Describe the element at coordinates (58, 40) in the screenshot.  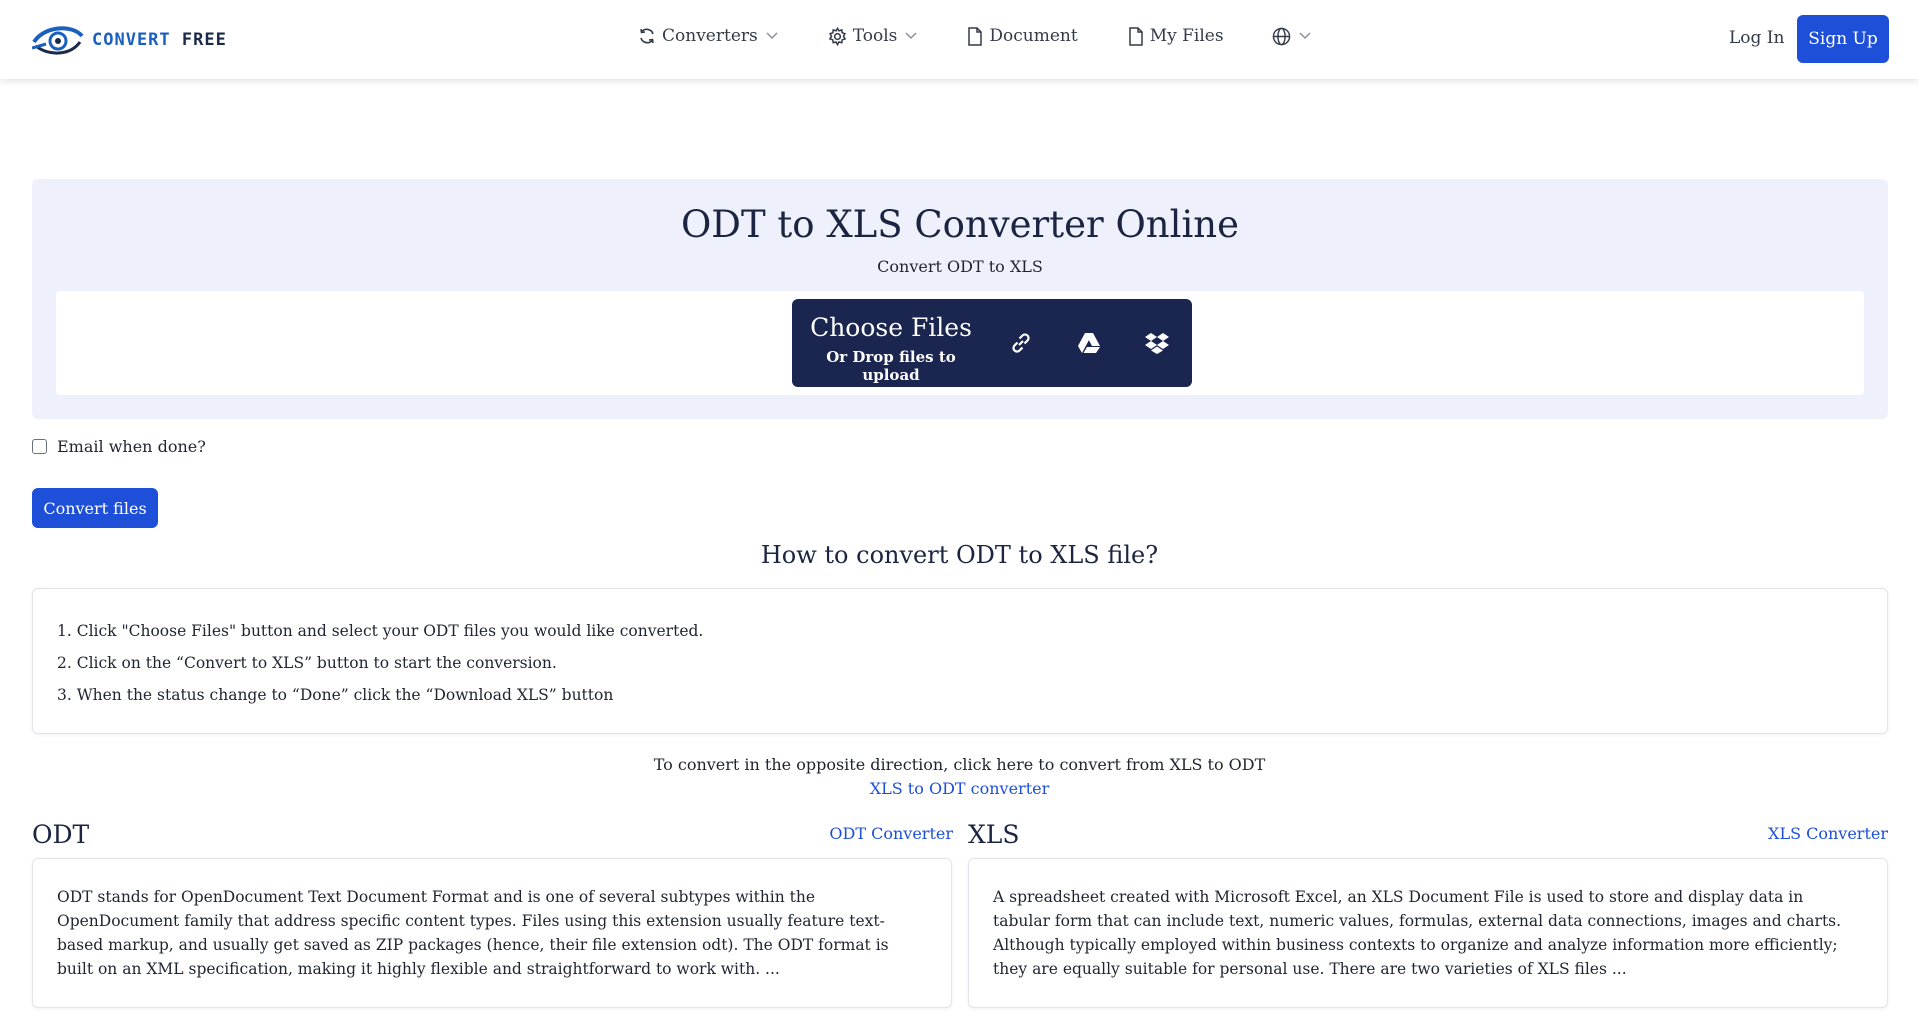
I see `logo-eye-icon` at that location.